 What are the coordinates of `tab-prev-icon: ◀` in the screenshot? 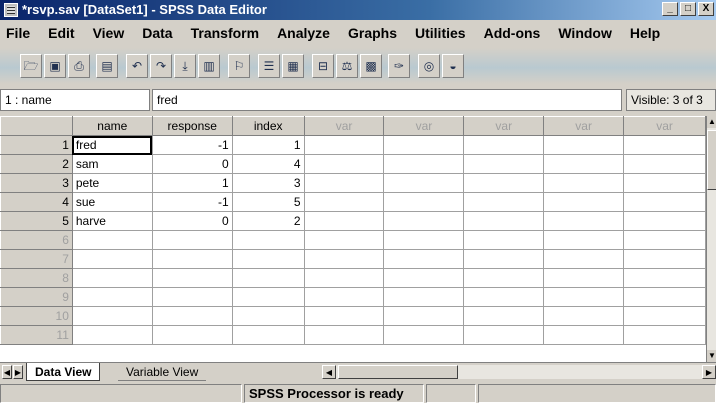 It's located at (7, 372).